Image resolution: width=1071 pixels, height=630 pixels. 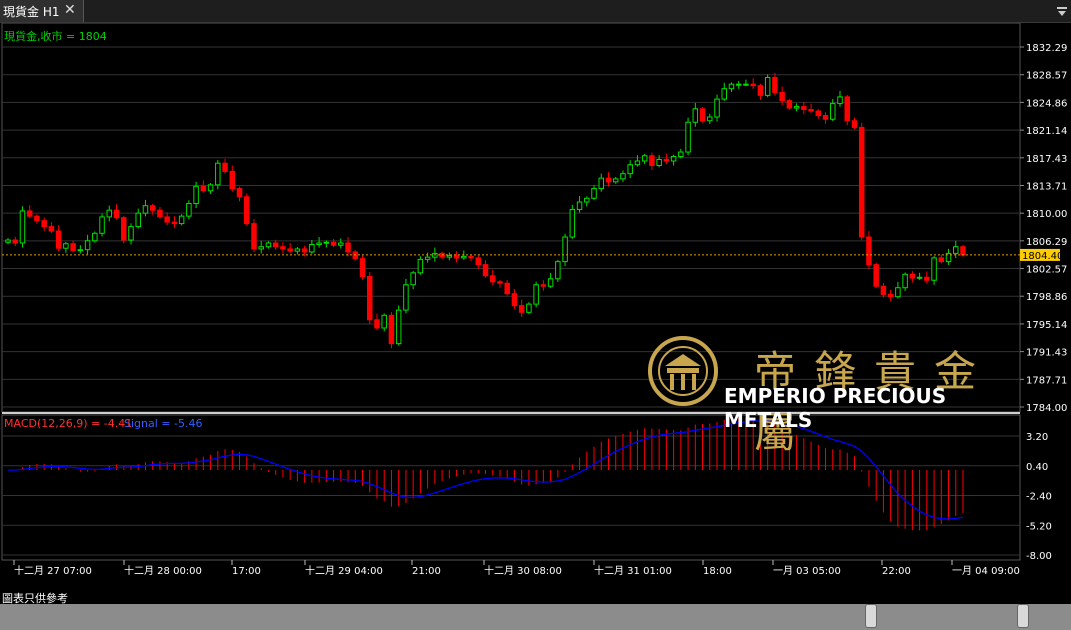 What do you see at coordinates (523, 570) in the screenshot?
I see `time-tick-label: 十二月 30 08:00` at bounding box center [523, 570].